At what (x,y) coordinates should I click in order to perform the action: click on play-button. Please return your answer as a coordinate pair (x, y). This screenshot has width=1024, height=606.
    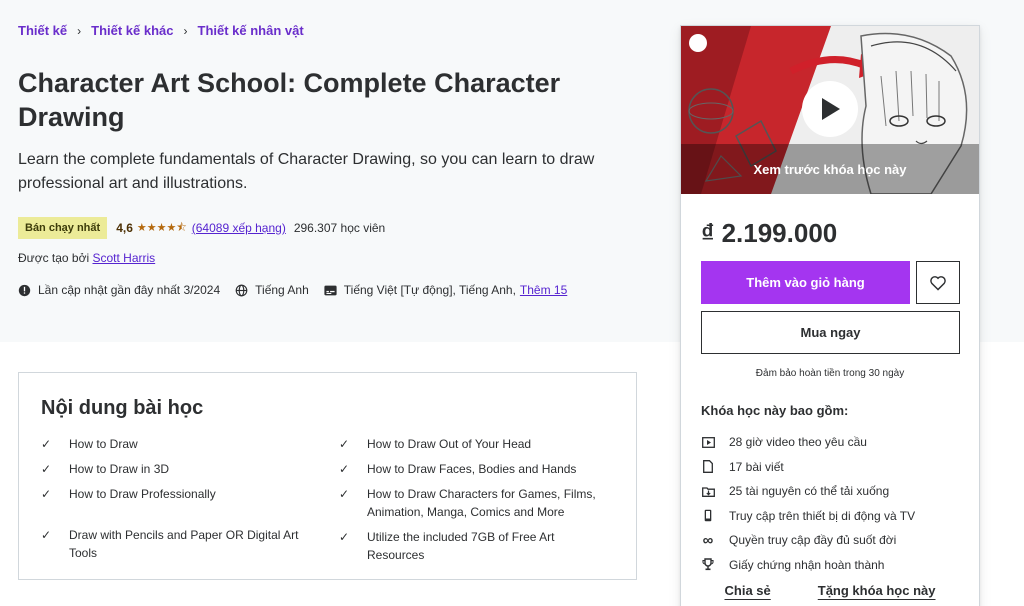
    Looking at the image, I should click on (830, 109).